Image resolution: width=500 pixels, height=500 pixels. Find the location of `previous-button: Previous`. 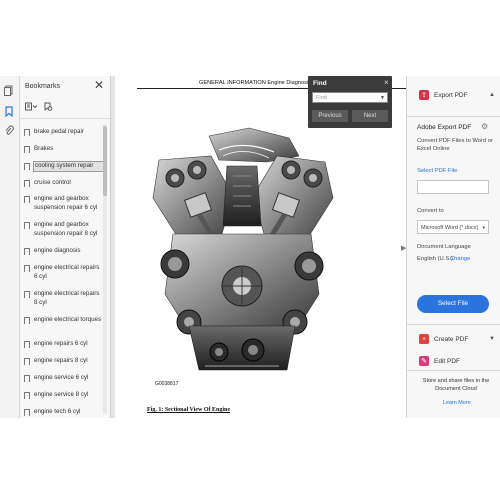

previous-button: Previous is located at coordinates (330, 116).